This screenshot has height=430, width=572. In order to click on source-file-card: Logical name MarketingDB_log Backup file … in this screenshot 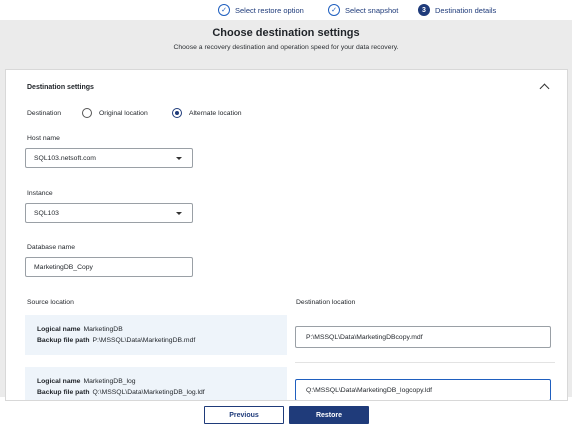, I will do `click(156, 383)`.